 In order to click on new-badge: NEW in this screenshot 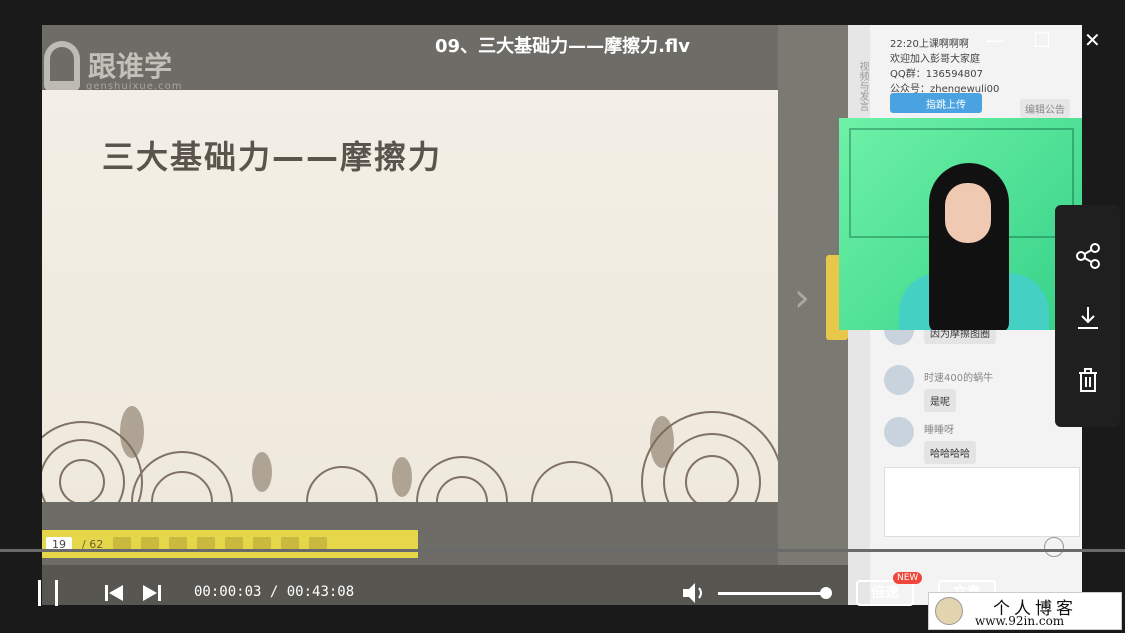, I will do `click(908, 578)`.